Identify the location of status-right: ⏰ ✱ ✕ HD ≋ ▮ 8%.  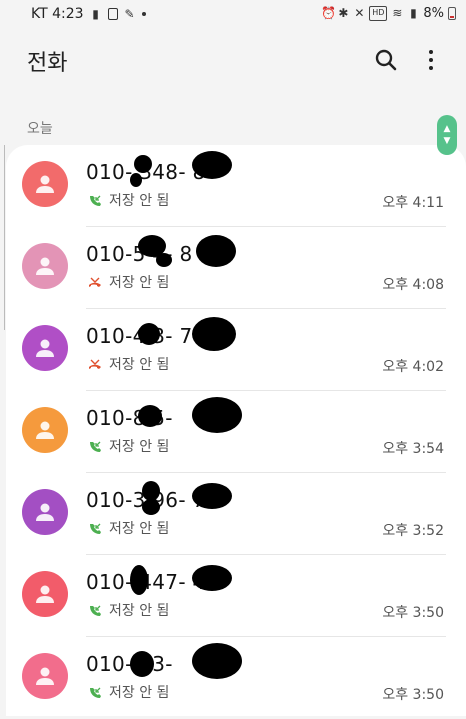
(388, 13).